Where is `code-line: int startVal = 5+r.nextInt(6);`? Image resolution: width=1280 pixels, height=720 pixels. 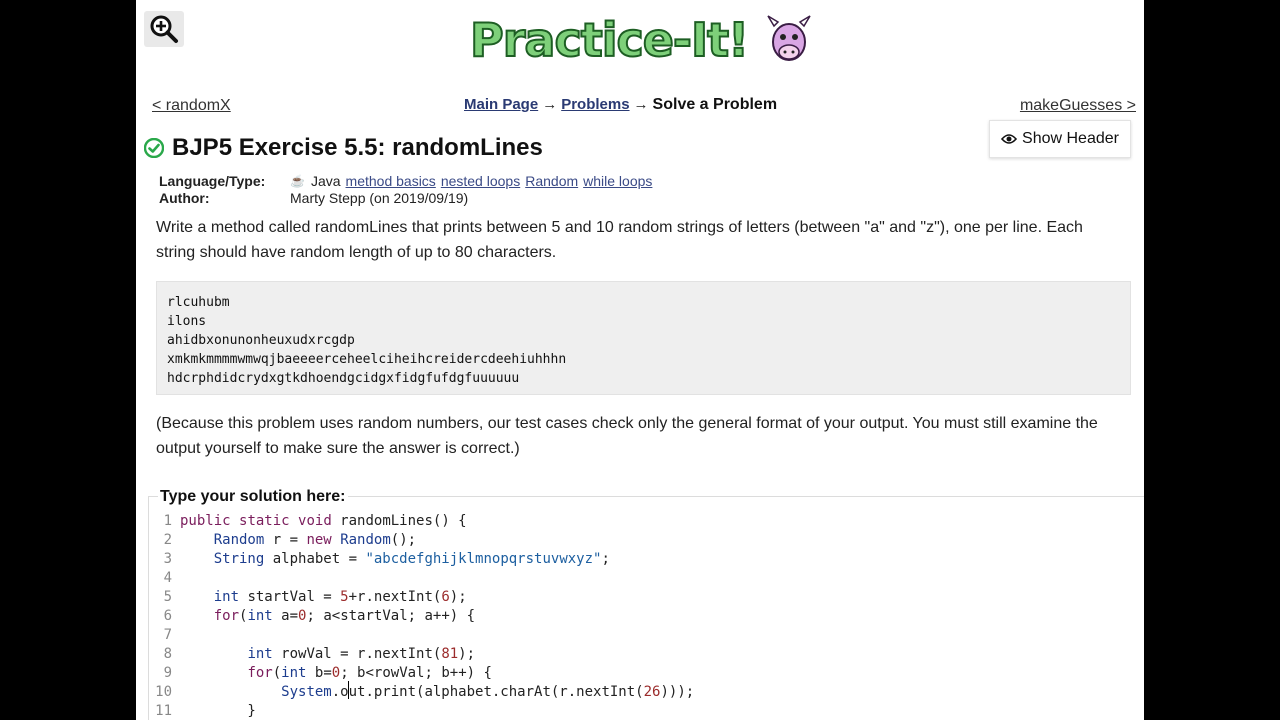
code-line: int startVal = 5+r.nextInt(6); is located at coordinates (323, 597).